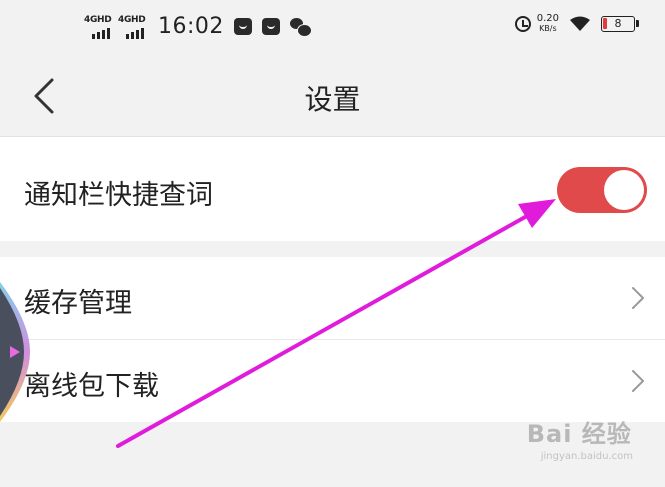 The width and height of the screenshot is (665, 487). Describe the element at coordinates (579, 434) in the screenshot. I see `watermark-logo: Bai 经验` at that location.